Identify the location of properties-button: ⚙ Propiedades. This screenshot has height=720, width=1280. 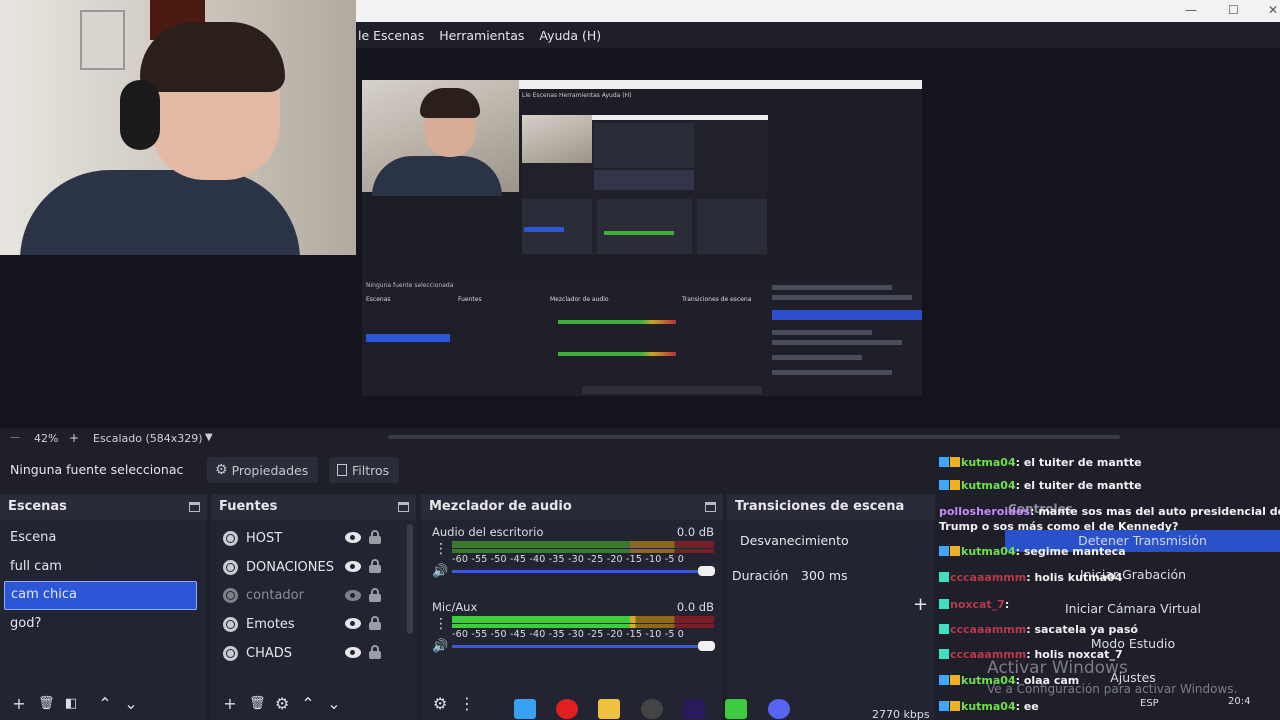
(263, 470).